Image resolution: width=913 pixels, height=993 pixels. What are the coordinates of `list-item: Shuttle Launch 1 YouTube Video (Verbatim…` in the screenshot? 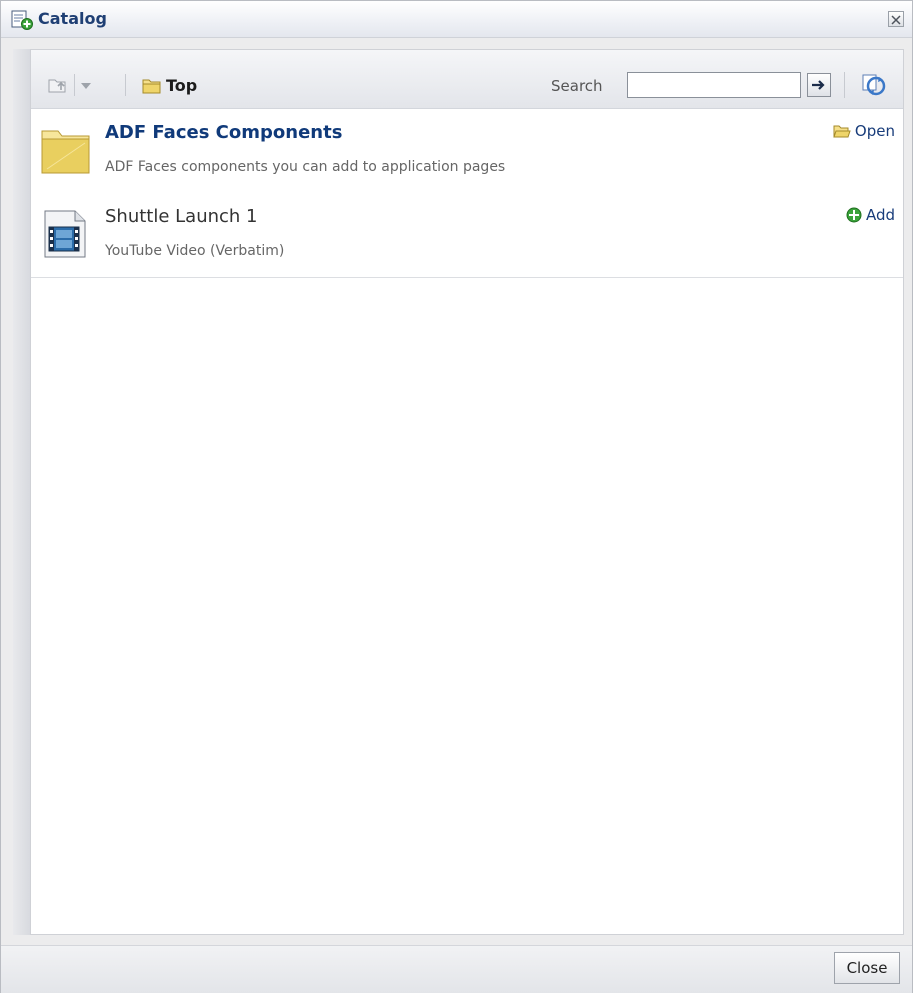 It's located at (467, 235).